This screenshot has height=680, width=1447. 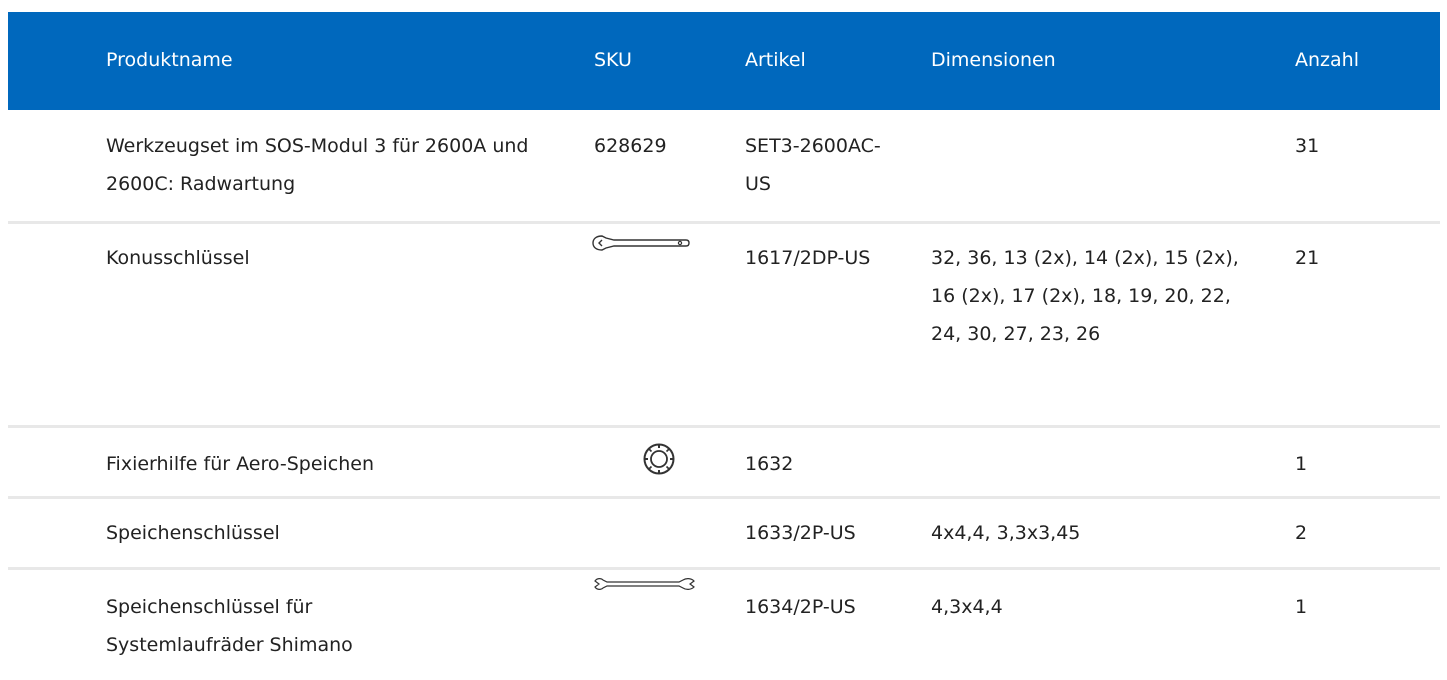 I want to click on product-quantity: 2, so click(x=1301, y=533).